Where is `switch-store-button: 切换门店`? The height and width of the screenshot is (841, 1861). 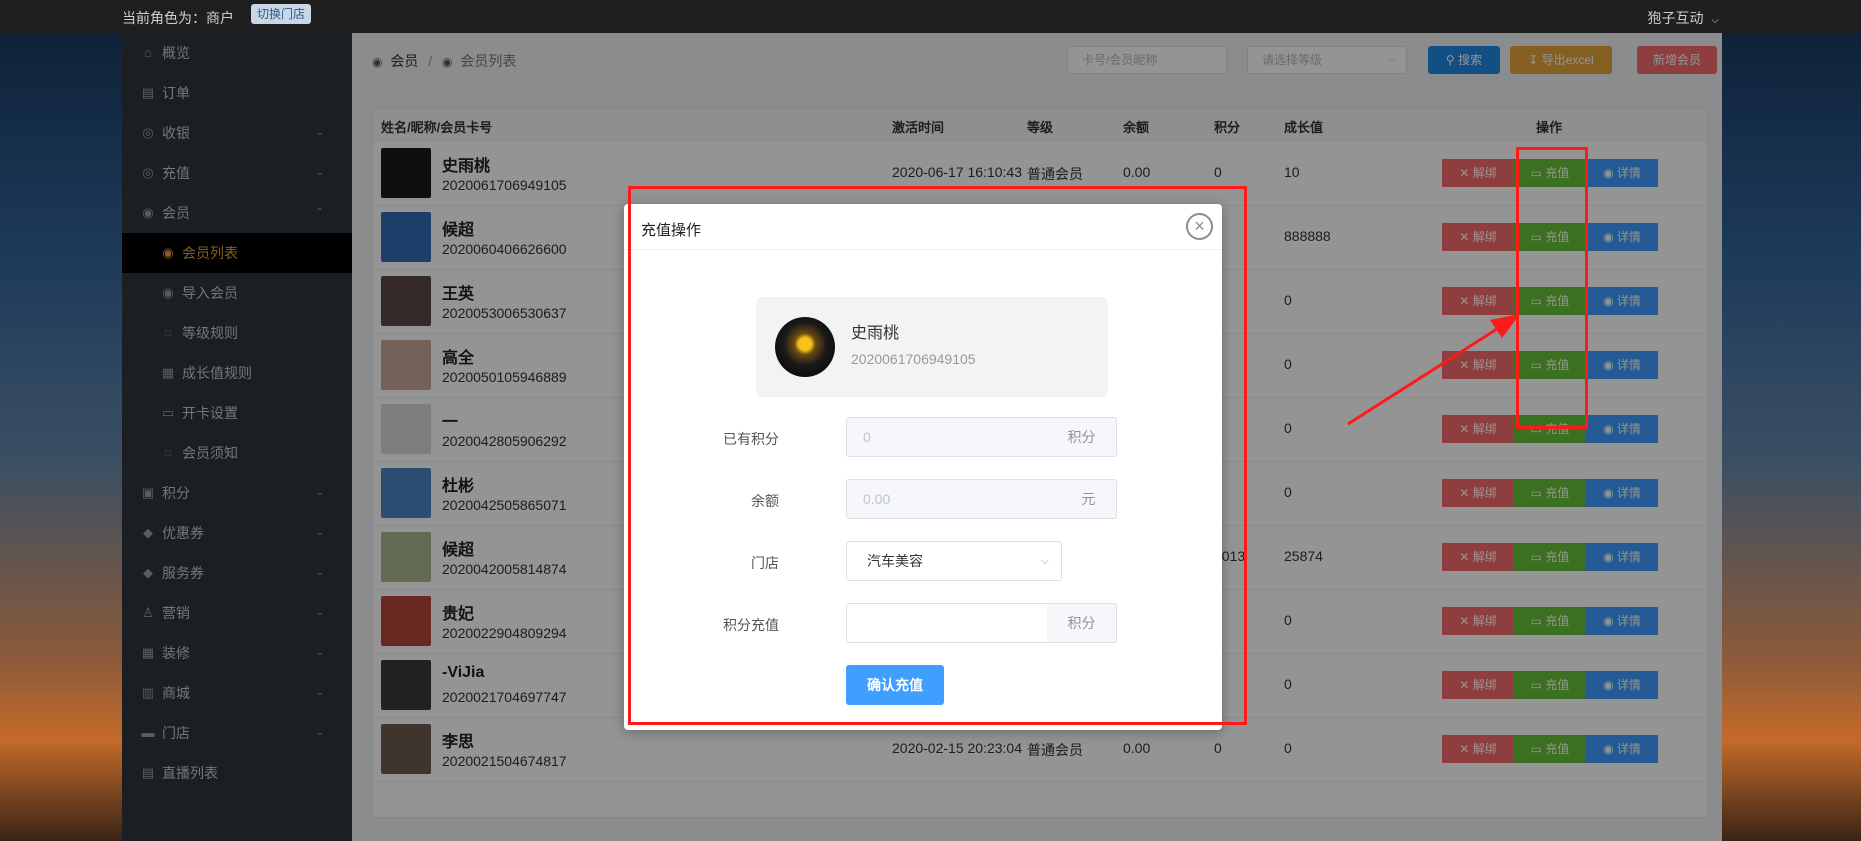 switch-store-button: 切换门店 is located at coordinates (281, 14).